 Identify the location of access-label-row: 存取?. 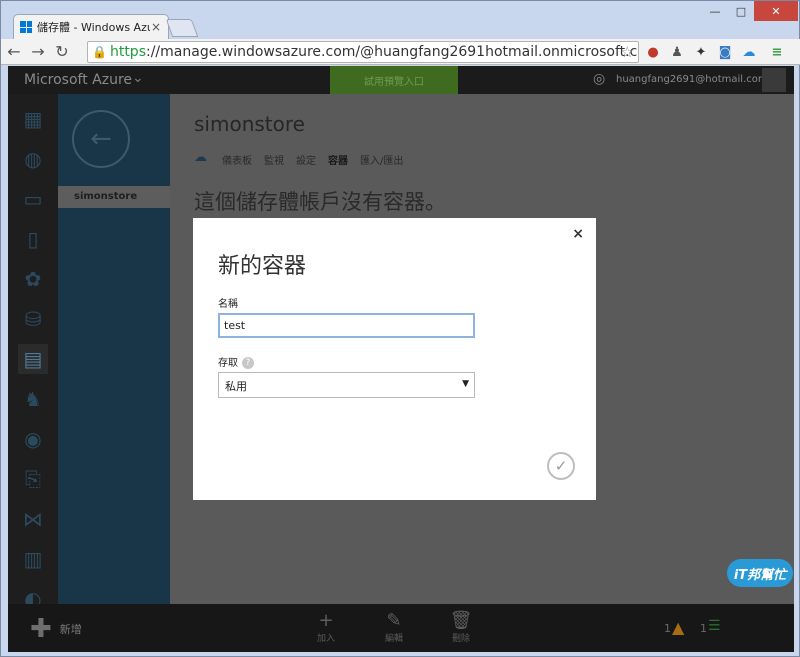
(236, 361).